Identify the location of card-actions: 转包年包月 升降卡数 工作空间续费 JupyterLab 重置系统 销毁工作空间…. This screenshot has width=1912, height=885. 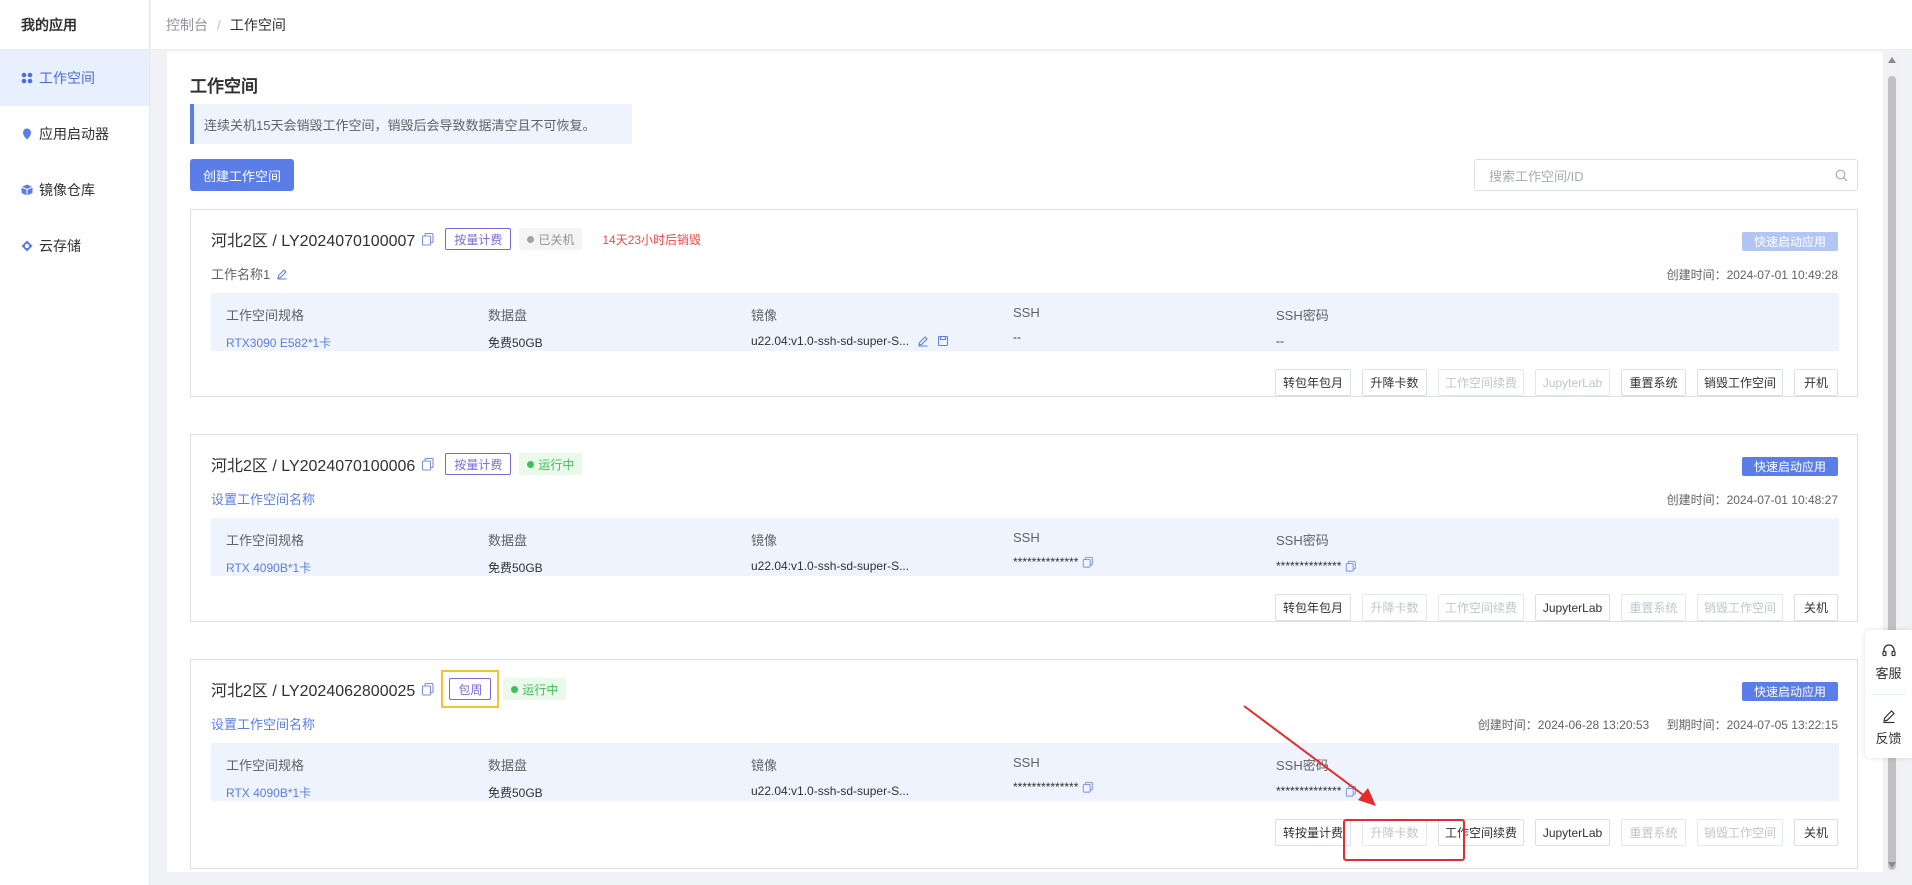
(1551, 382).